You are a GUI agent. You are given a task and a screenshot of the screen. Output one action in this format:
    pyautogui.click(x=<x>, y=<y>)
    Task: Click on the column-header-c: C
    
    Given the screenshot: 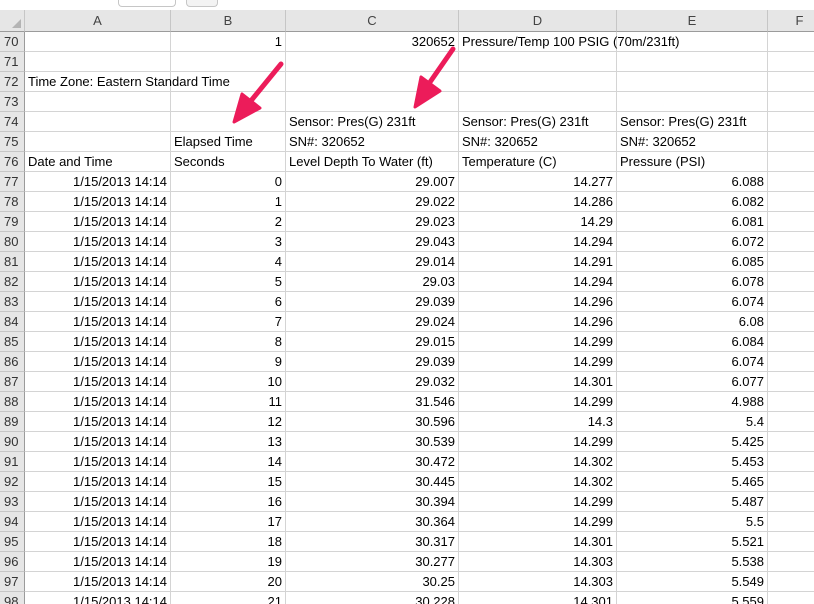 What is the action you would take?
    pyautogui.click(x=372, y=21)
    